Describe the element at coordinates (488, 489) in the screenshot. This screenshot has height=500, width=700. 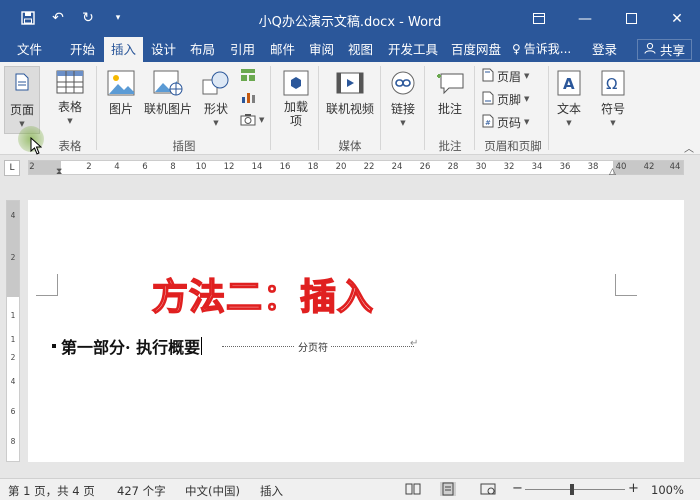
I see `web-layout-icon` at that location.